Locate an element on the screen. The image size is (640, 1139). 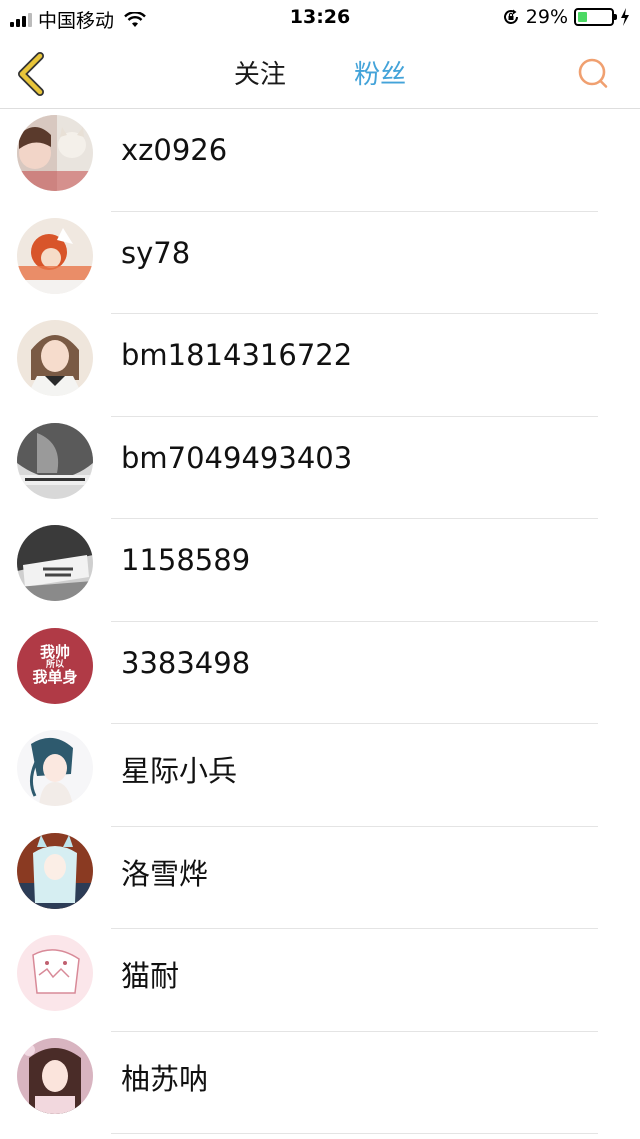
fan-name: 星际小兵 is located at coordinates (179, 771).